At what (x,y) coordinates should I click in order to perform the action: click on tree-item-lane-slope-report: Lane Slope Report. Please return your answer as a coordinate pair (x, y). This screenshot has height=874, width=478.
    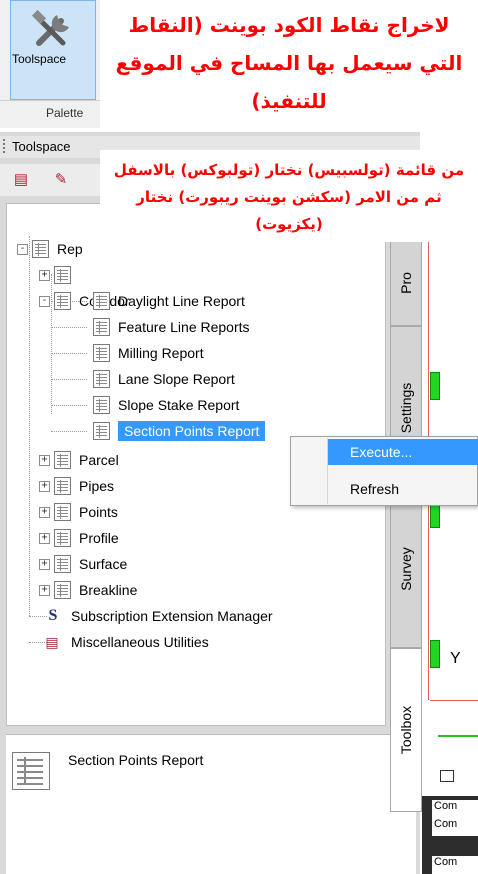
    Looking at the image, I should click on (164, 379).